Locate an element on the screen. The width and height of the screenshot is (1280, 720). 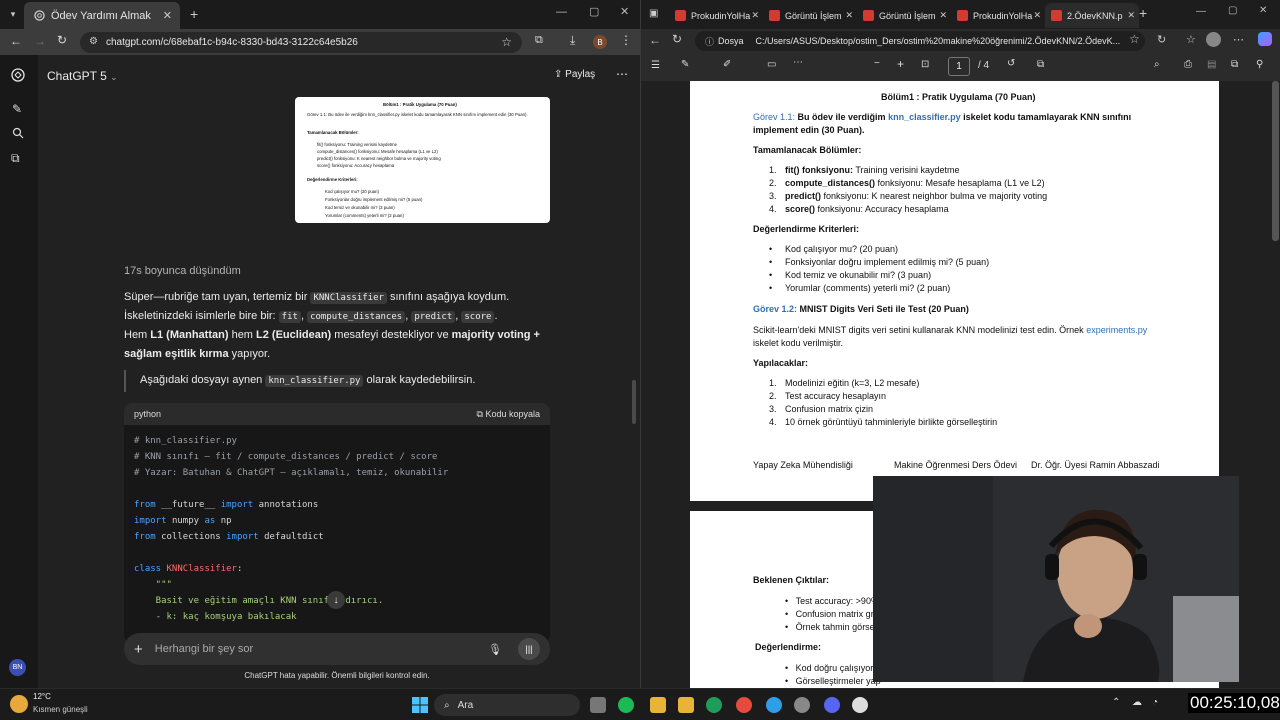
tray-chevron-icon: ⌃ is located at coordinates (1116, 702).